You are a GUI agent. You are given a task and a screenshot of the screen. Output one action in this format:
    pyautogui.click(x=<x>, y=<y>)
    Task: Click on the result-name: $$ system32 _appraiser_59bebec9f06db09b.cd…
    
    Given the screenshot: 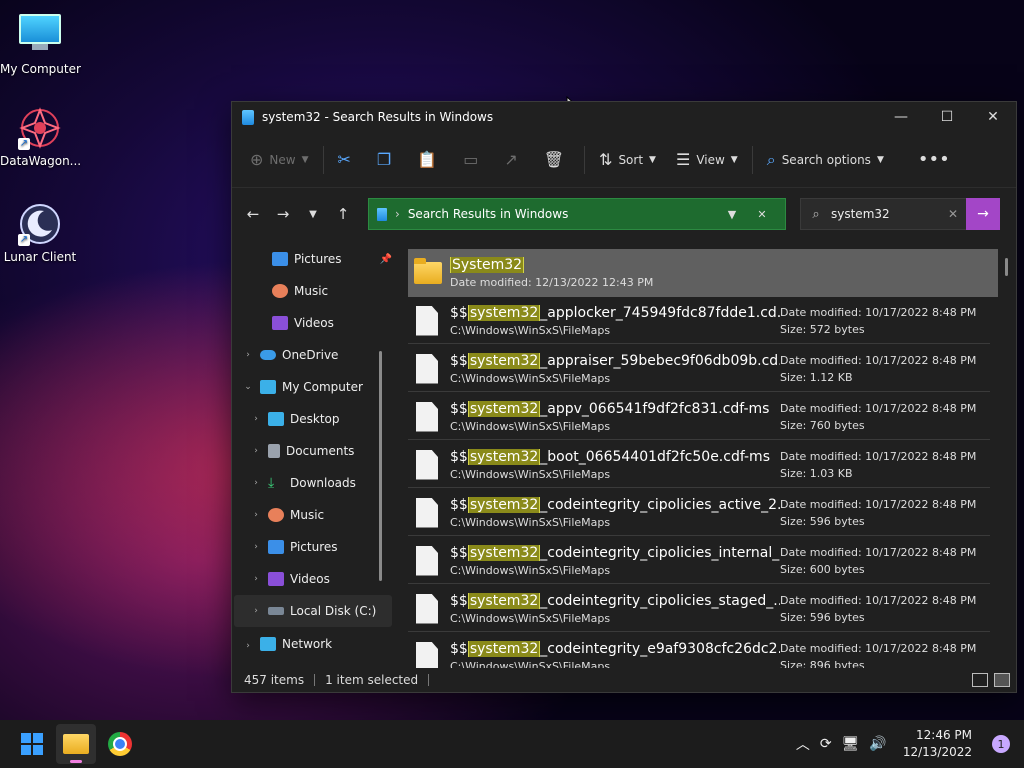 What is the action you would take?
    pyautogui.click(x=615, y=360)
    